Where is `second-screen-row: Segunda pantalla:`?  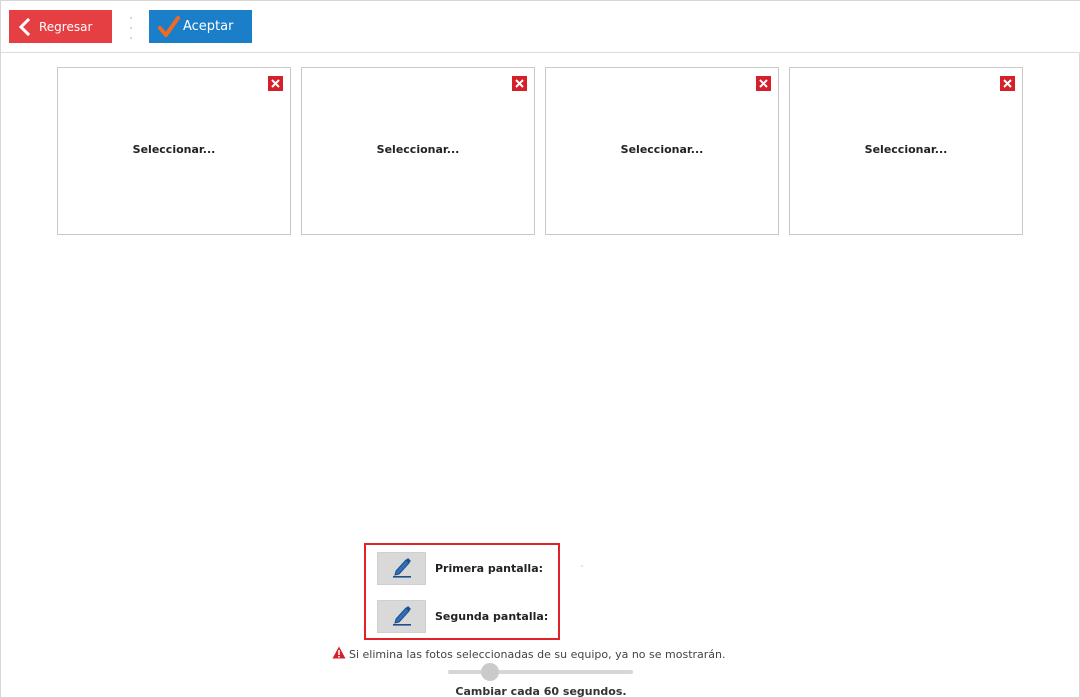
second-screen-row: Segunda pantalla: is located at coordinates (462, 616).